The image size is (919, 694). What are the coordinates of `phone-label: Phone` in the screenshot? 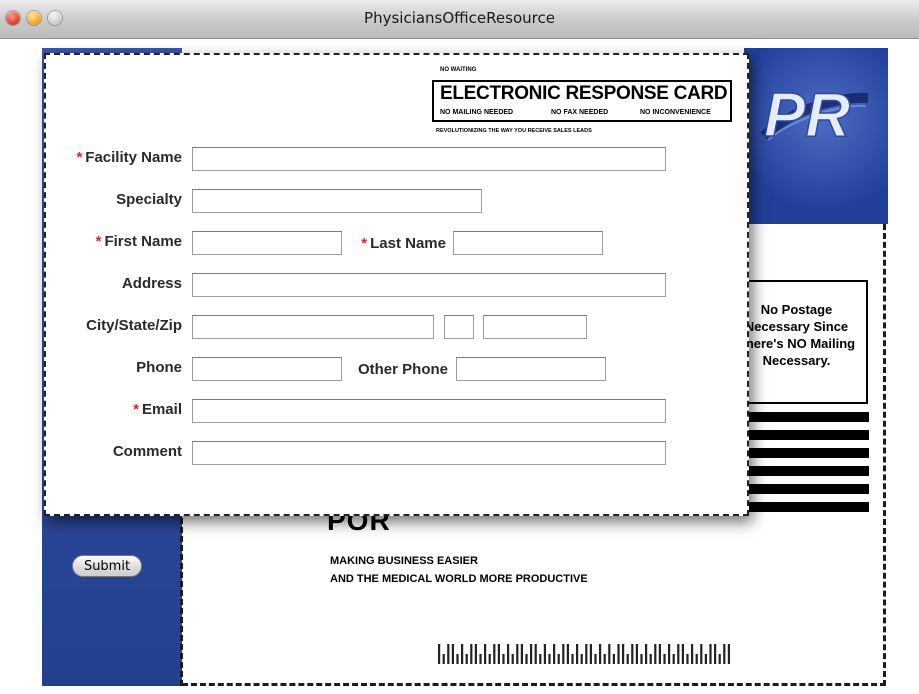 It's located at (159, 367).